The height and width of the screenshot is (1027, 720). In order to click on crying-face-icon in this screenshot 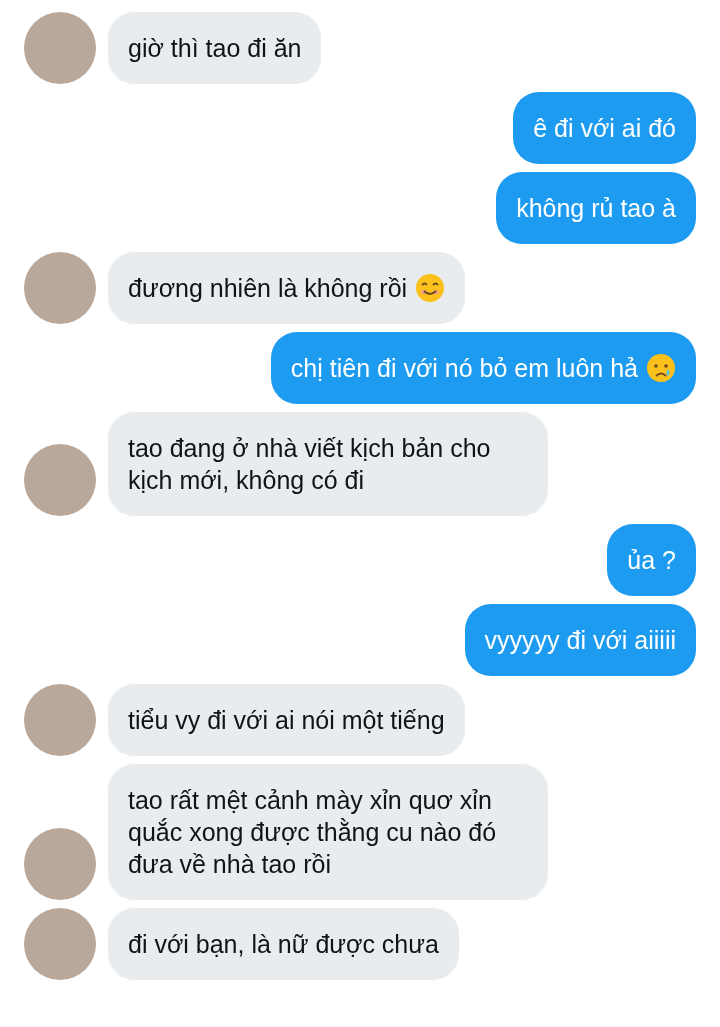, I will do `click(661, 368)`.